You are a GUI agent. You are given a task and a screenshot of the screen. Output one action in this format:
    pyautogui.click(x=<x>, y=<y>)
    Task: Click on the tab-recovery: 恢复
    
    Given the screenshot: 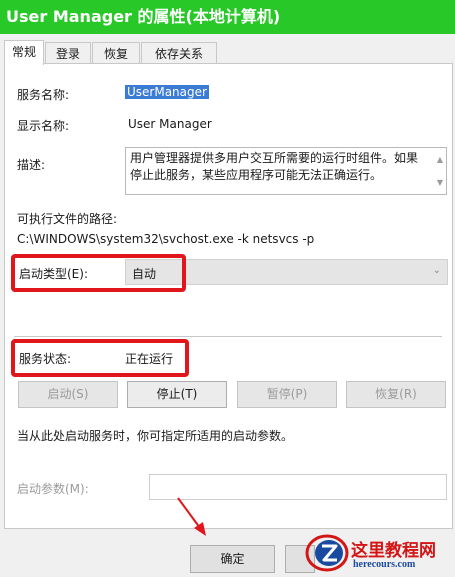 What is the action you would take?
    pyautogui.click(x=116, y=53)
    